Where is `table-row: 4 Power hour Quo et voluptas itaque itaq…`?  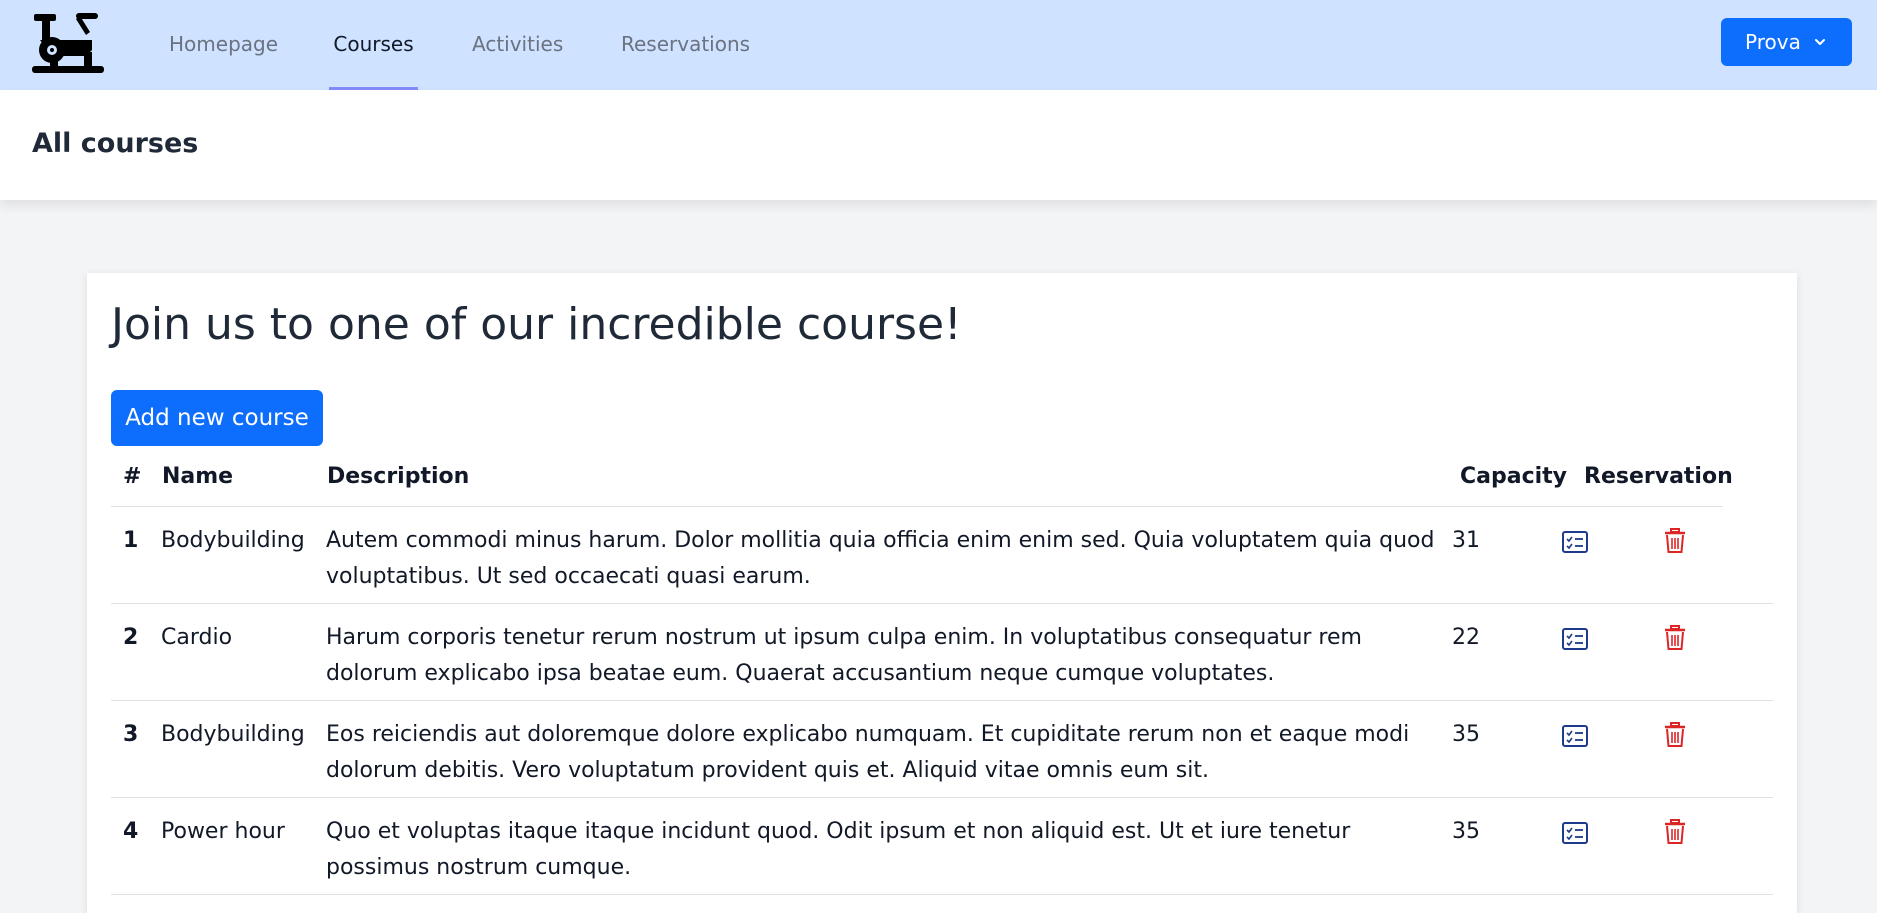 table-row: 4 Power hour Quo et voluptas itaque itaq… is located at coordinates (942, 846).